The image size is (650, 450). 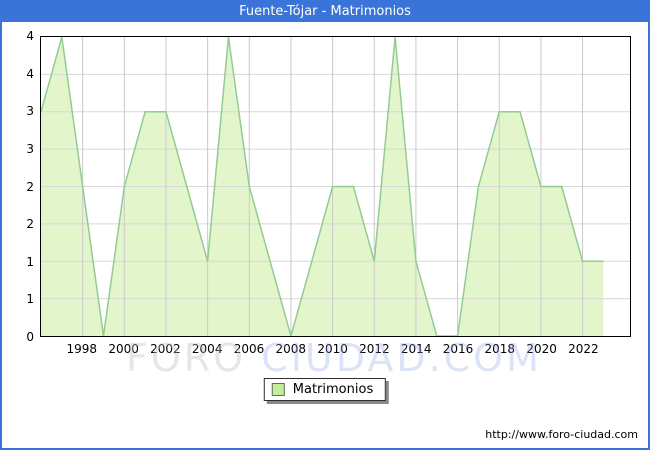 I want to click on y-tick-label: 0, so click(x=30, y=337).